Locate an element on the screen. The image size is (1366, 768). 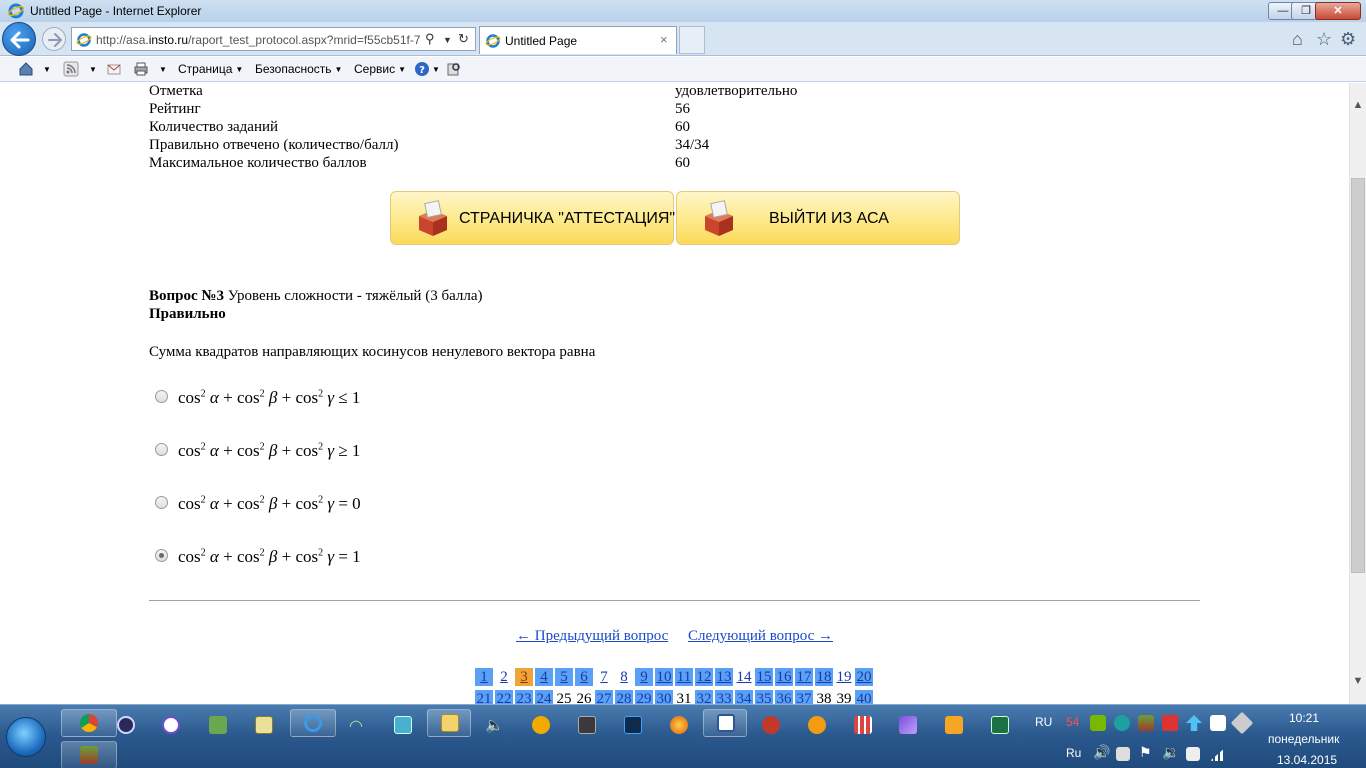
firefox-icon is located at coordinates (679, 725).